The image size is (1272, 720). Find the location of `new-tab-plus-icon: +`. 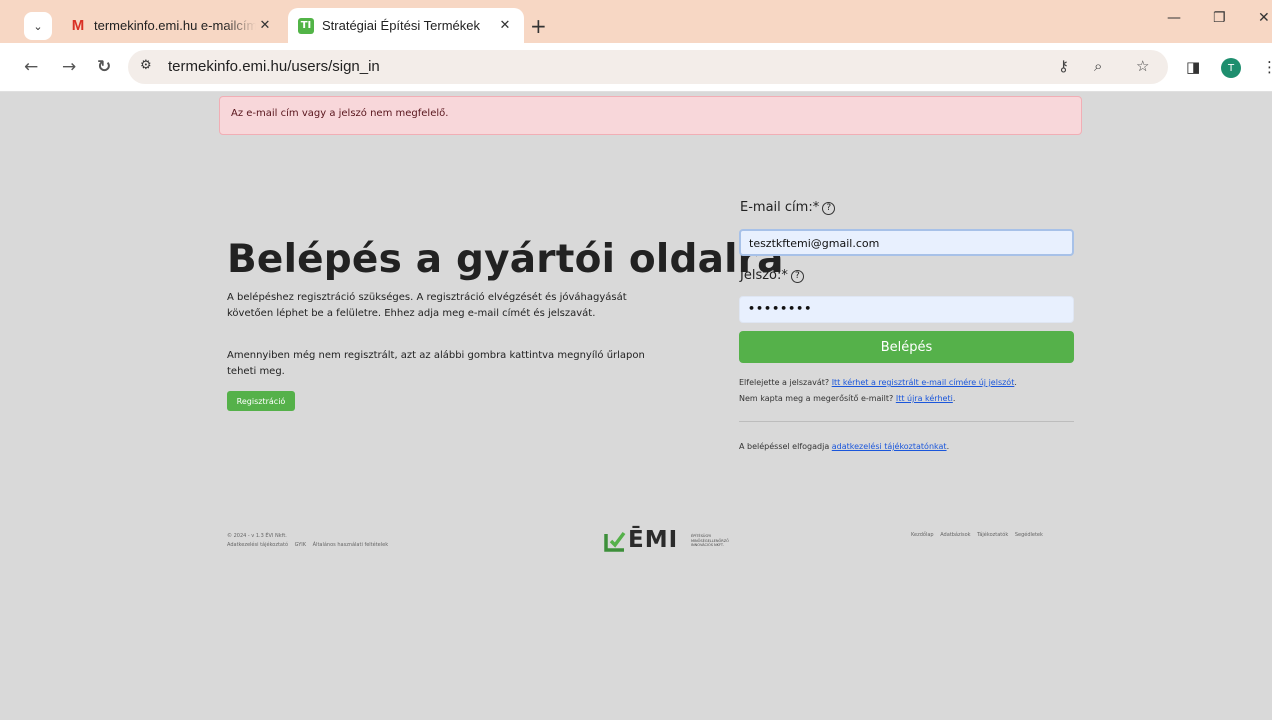

new-tab-plus-icon: + is located at coordinates (538, 26).